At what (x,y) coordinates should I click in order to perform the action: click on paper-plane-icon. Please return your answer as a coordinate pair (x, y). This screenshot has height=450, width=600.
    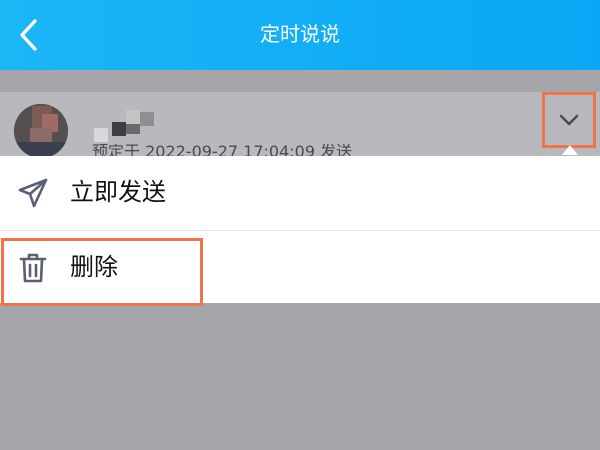
    Looking at the image, I should click on (33, 193).